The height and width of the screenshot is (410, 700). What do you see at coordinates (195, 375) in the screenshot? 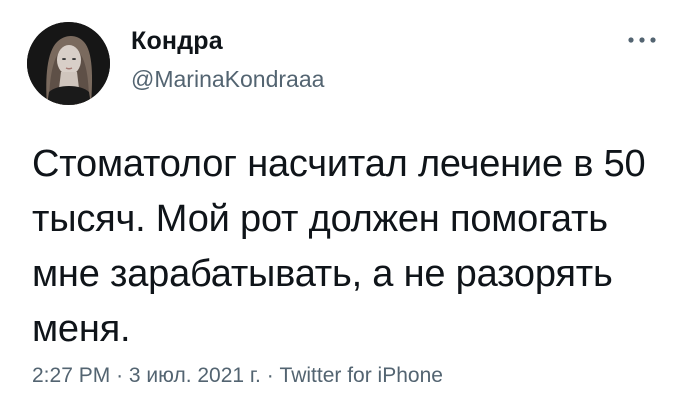
I see `tweet-date: 3 июл. 2021 г.` at bounding box center [195, 375].